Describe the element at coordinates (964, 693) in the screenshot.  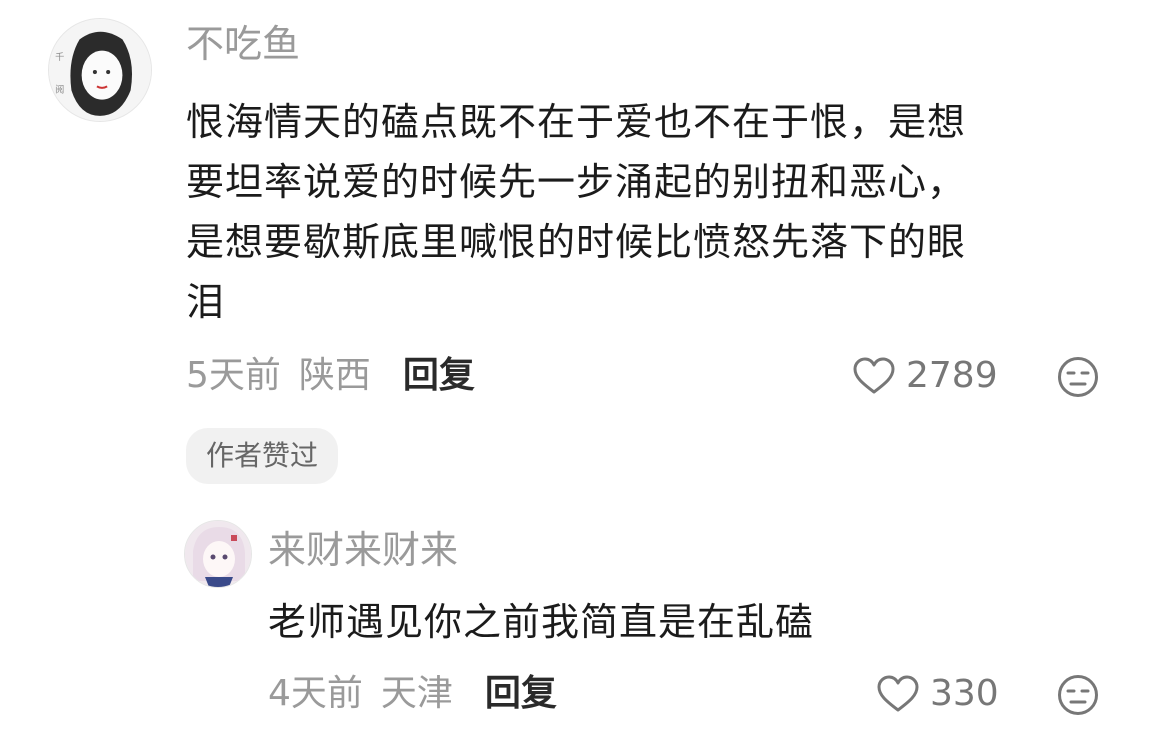
I see `like-count: 330` at that location.